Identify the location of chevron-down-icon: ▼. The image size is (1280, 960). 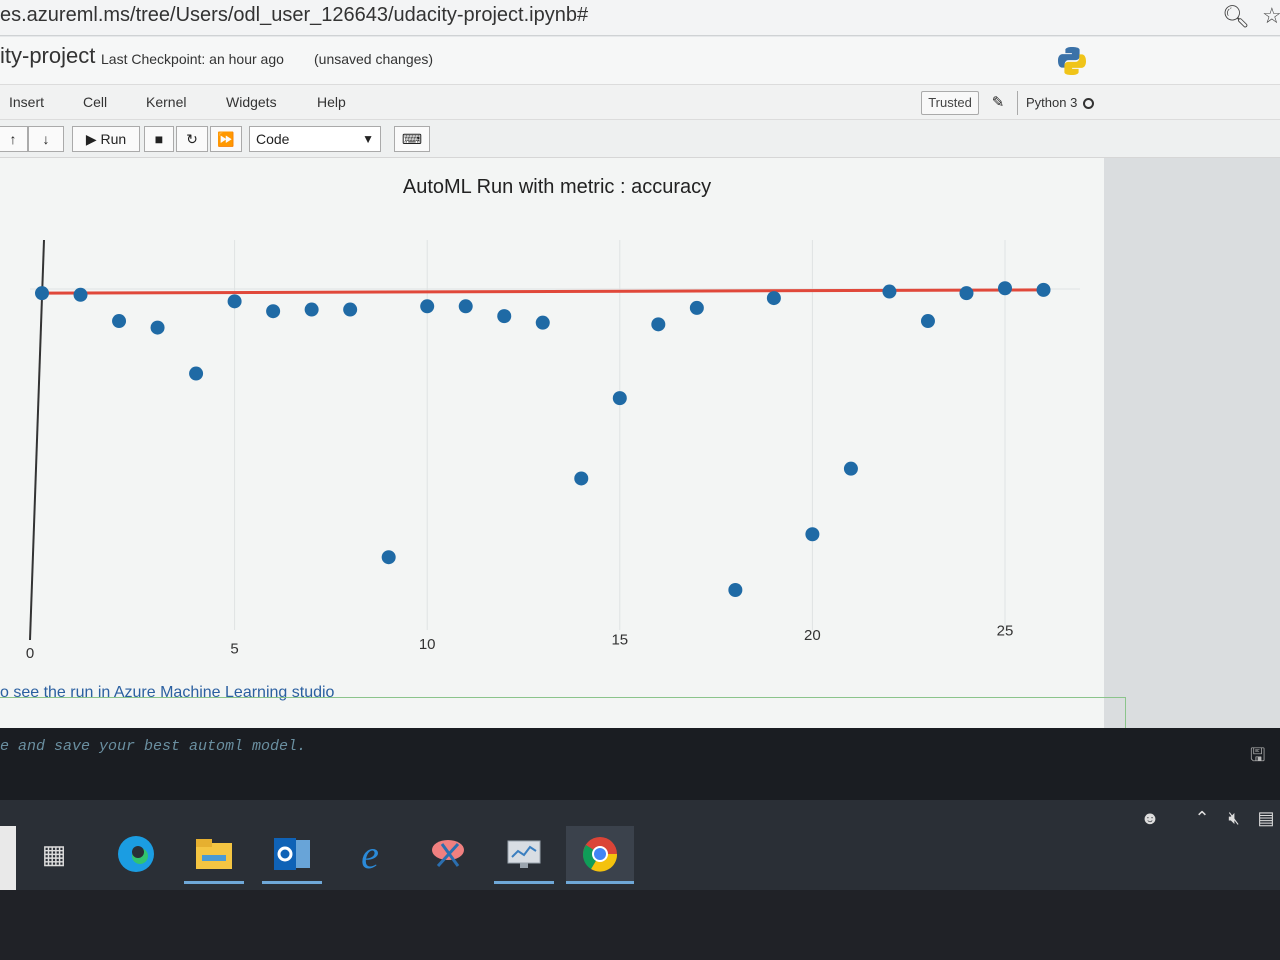
(368, 139).